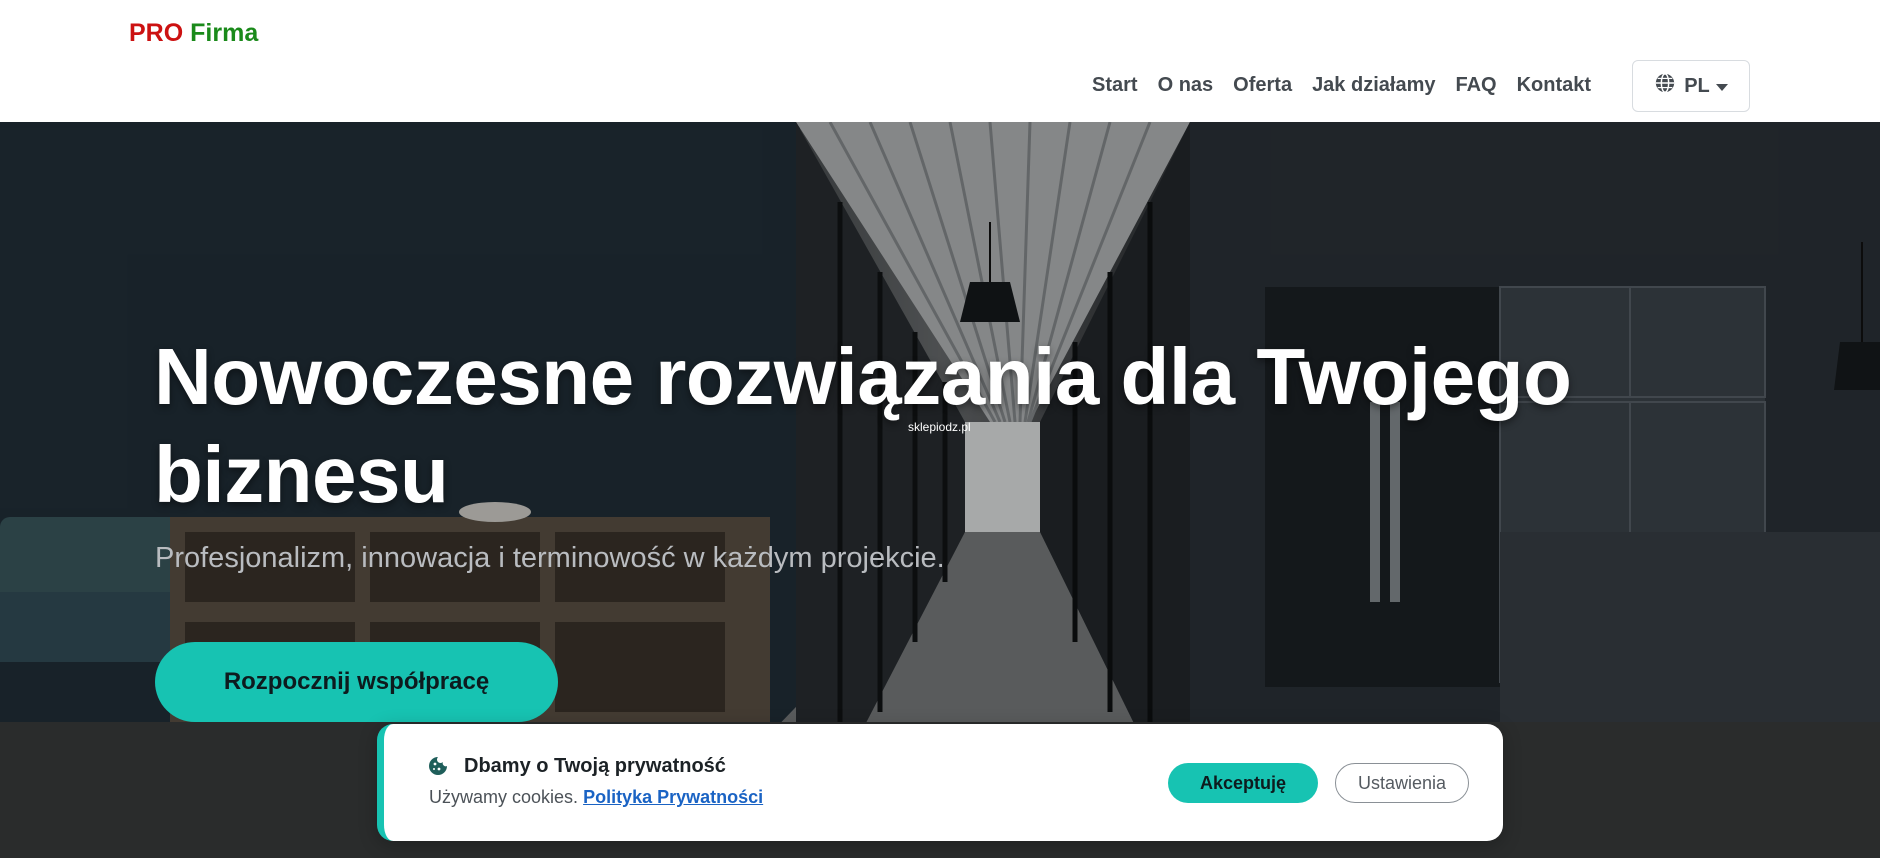 This screenshot has width=1880, height=858. Describe the element at coordinates (863, 376) in the screenshot. I see `hero-title-line1: Nowoczesne rozwiązania dla Twojego` at that location.